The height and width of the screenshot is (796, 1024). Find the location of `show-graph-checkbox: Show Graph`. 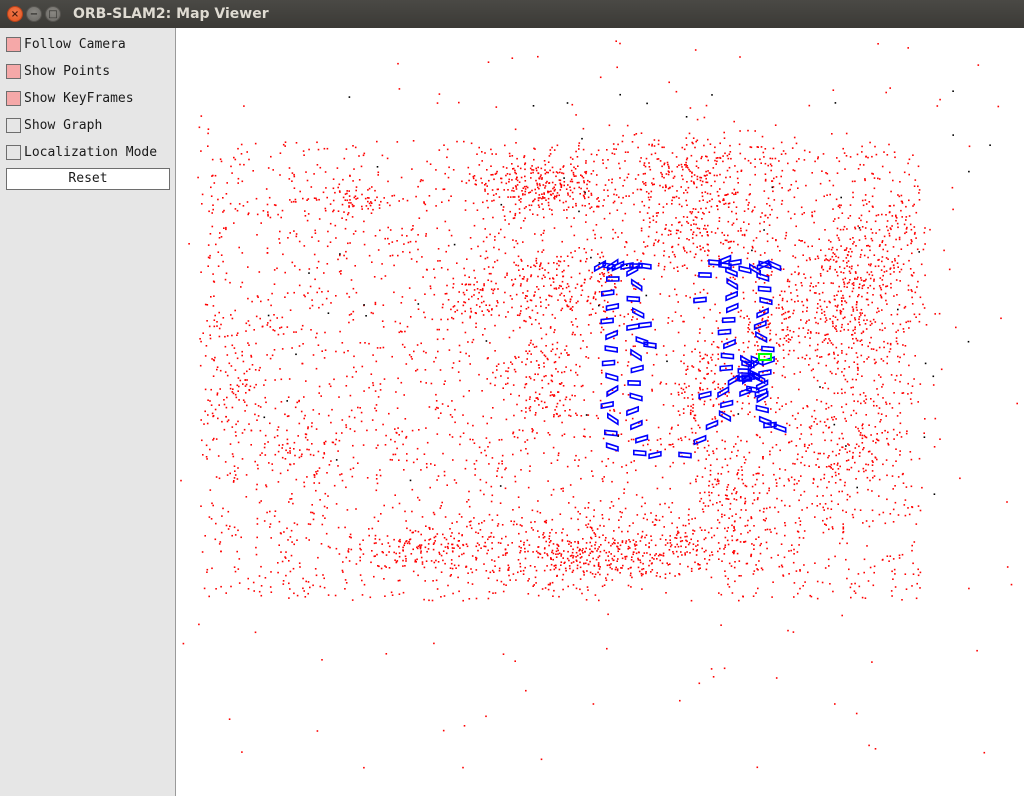

show-graph-checkbox: Show Graph is located at coordinates (88, 126).